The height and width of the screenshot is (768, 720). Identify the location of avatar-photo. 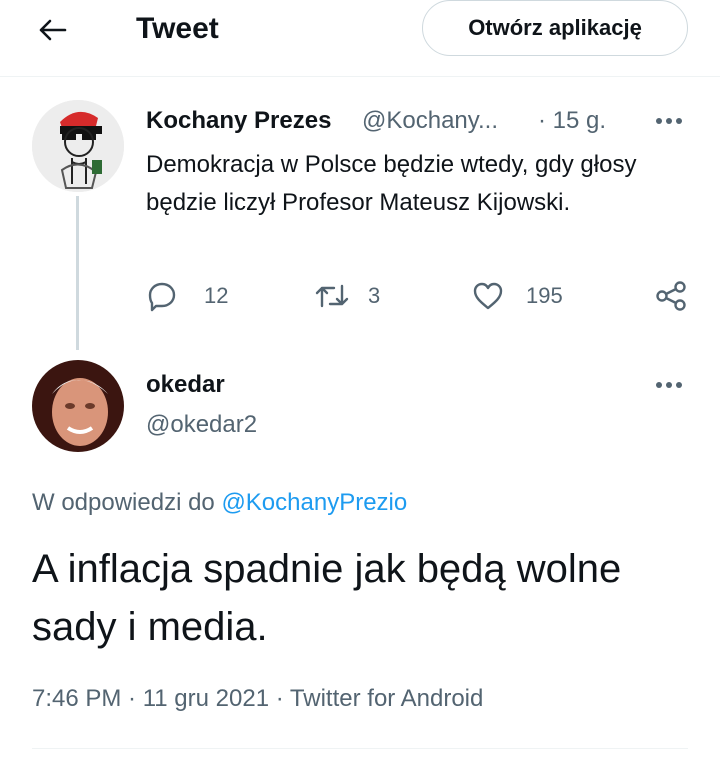
(78, 406).